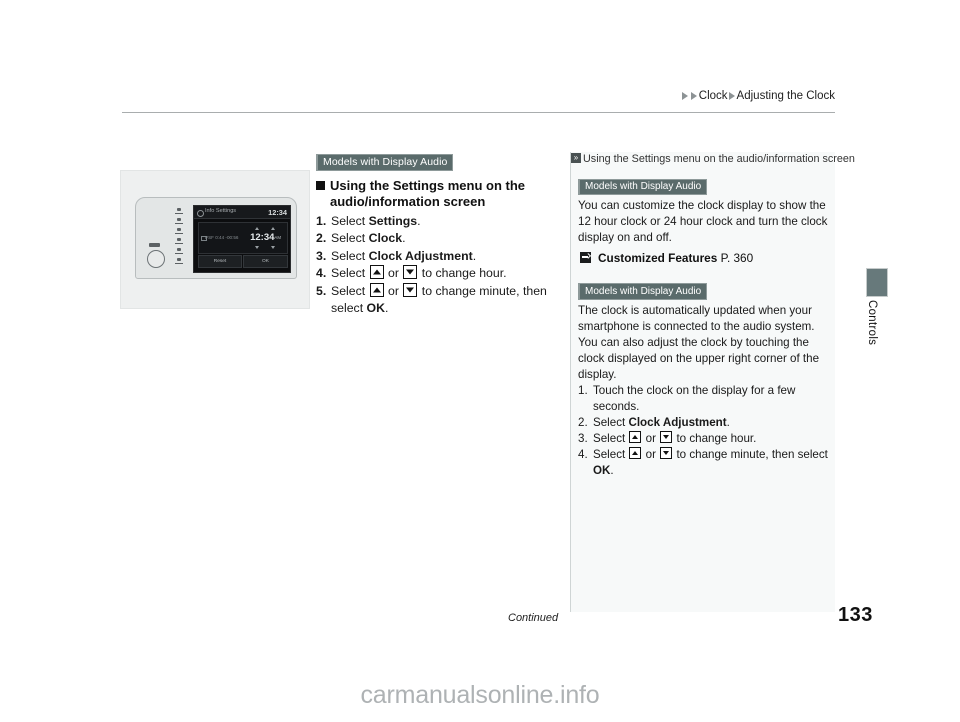 The width and height of the screenshot is (960, 722). I want to click on step-target-clock: Clock, so click(385, 238).